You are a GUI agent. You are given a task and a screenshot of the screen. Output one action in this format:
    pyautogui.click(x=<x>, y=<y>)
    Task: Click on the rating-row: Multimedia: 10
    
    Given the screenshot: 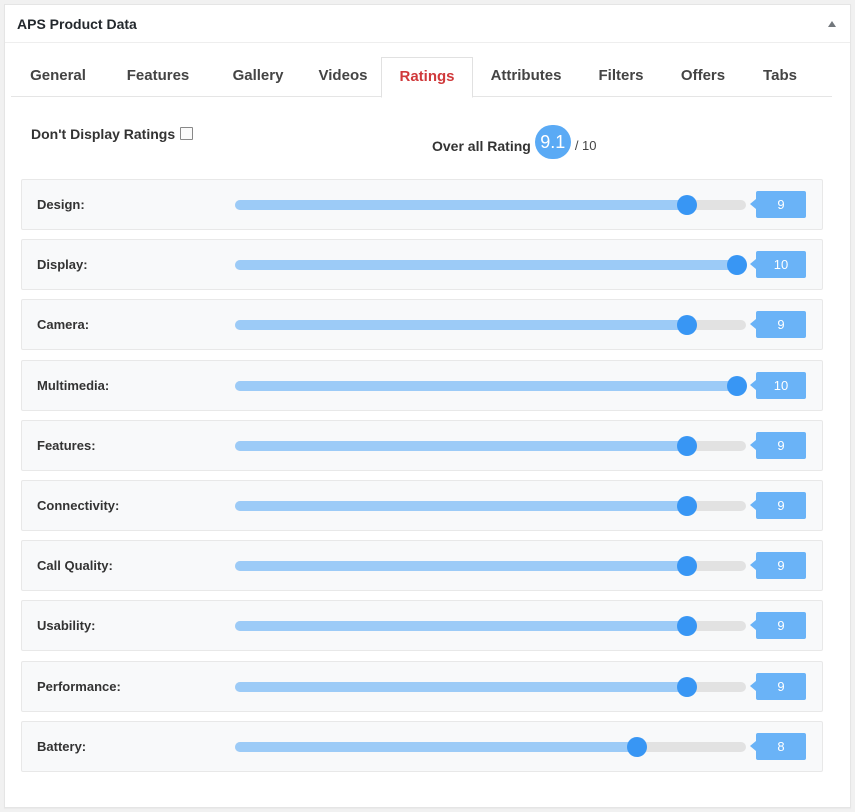 What is the action you would take?
    pyautogui.click(x=422, y=385)
    